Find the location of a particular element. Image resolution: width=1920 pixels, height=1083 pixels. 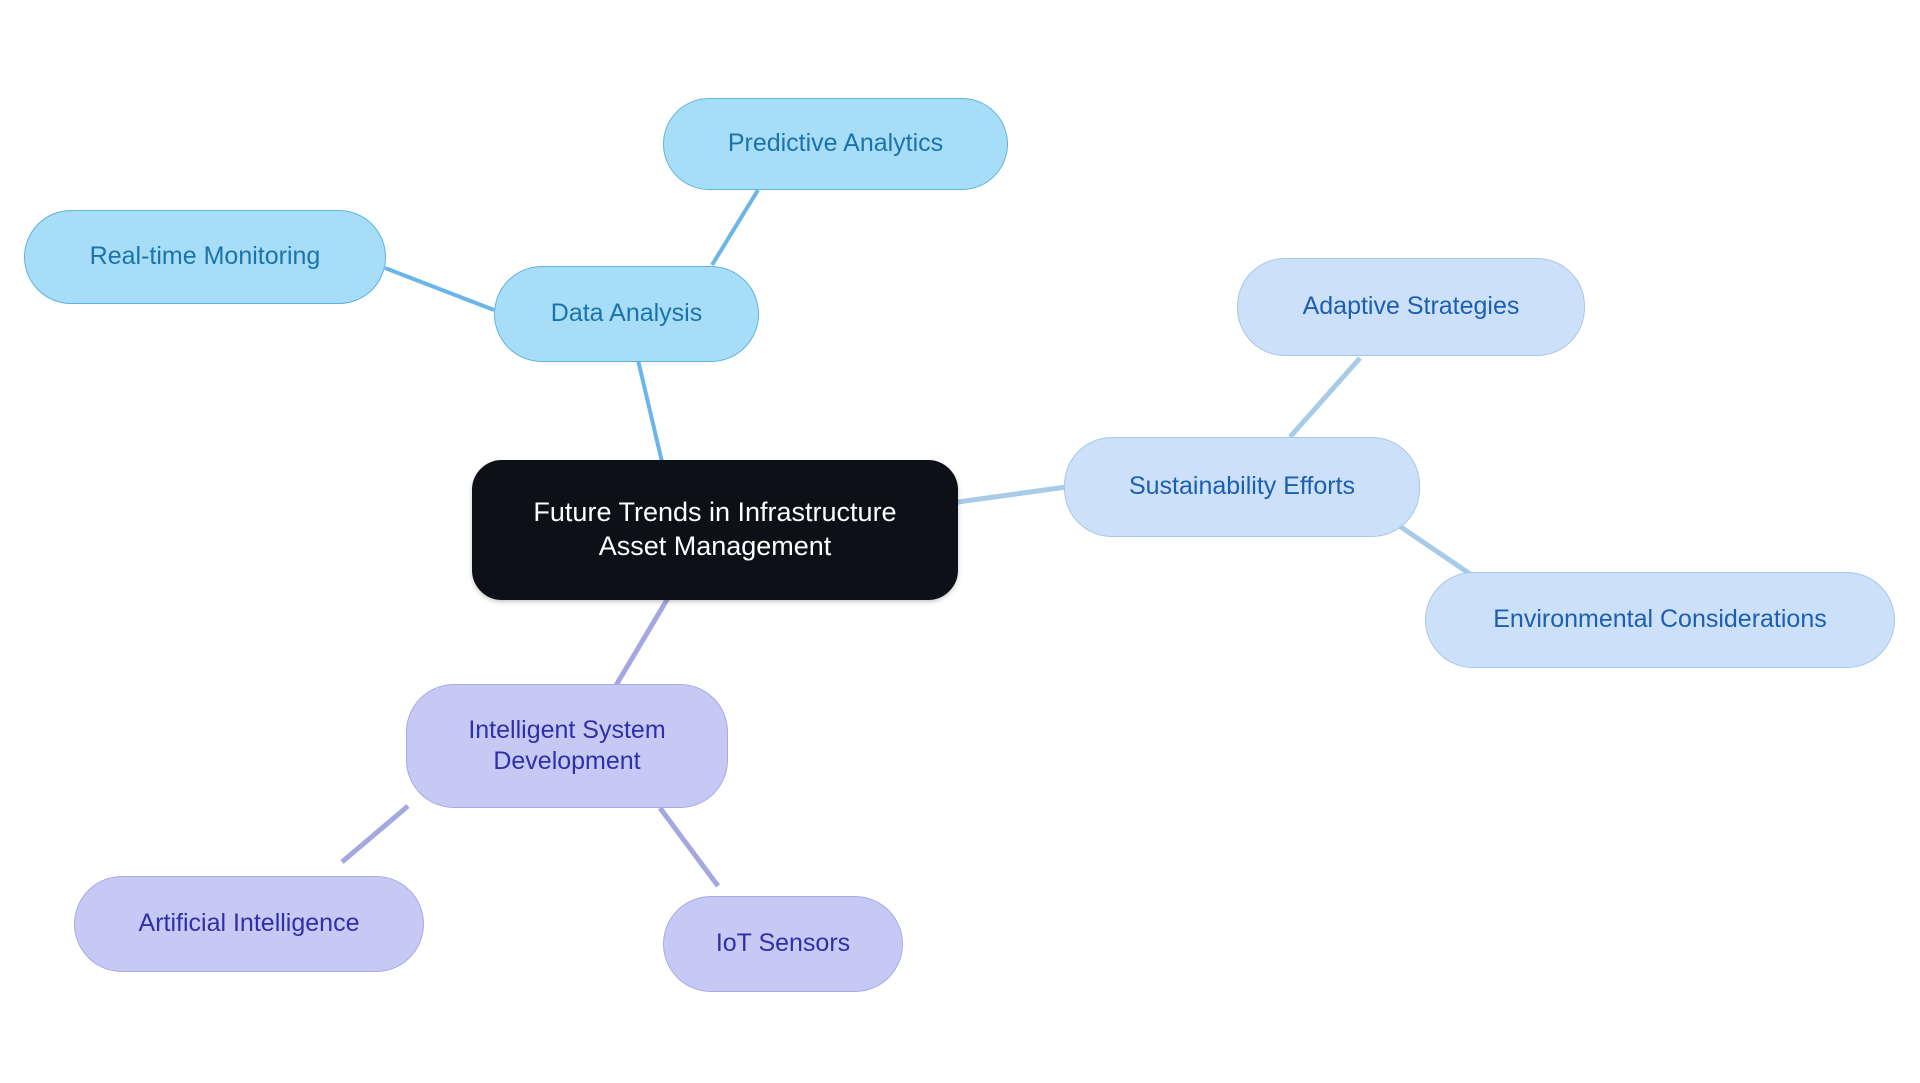

node-iot-sensors: IoT Sensors is located at coordinates (783, 944).